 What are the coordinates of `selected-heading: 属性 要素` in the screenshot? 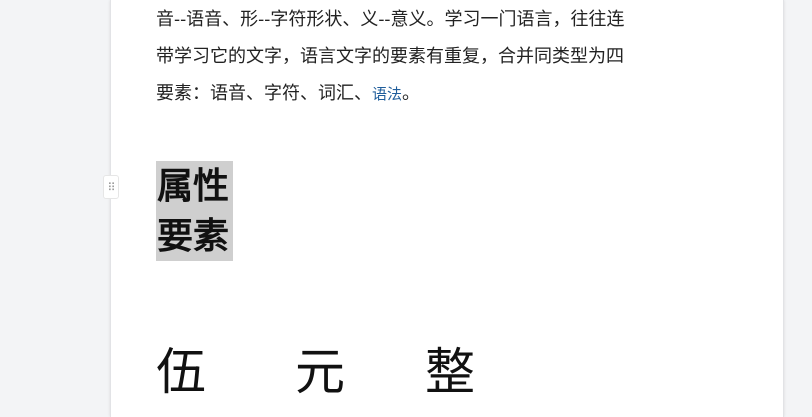 It's located at (194, 211).